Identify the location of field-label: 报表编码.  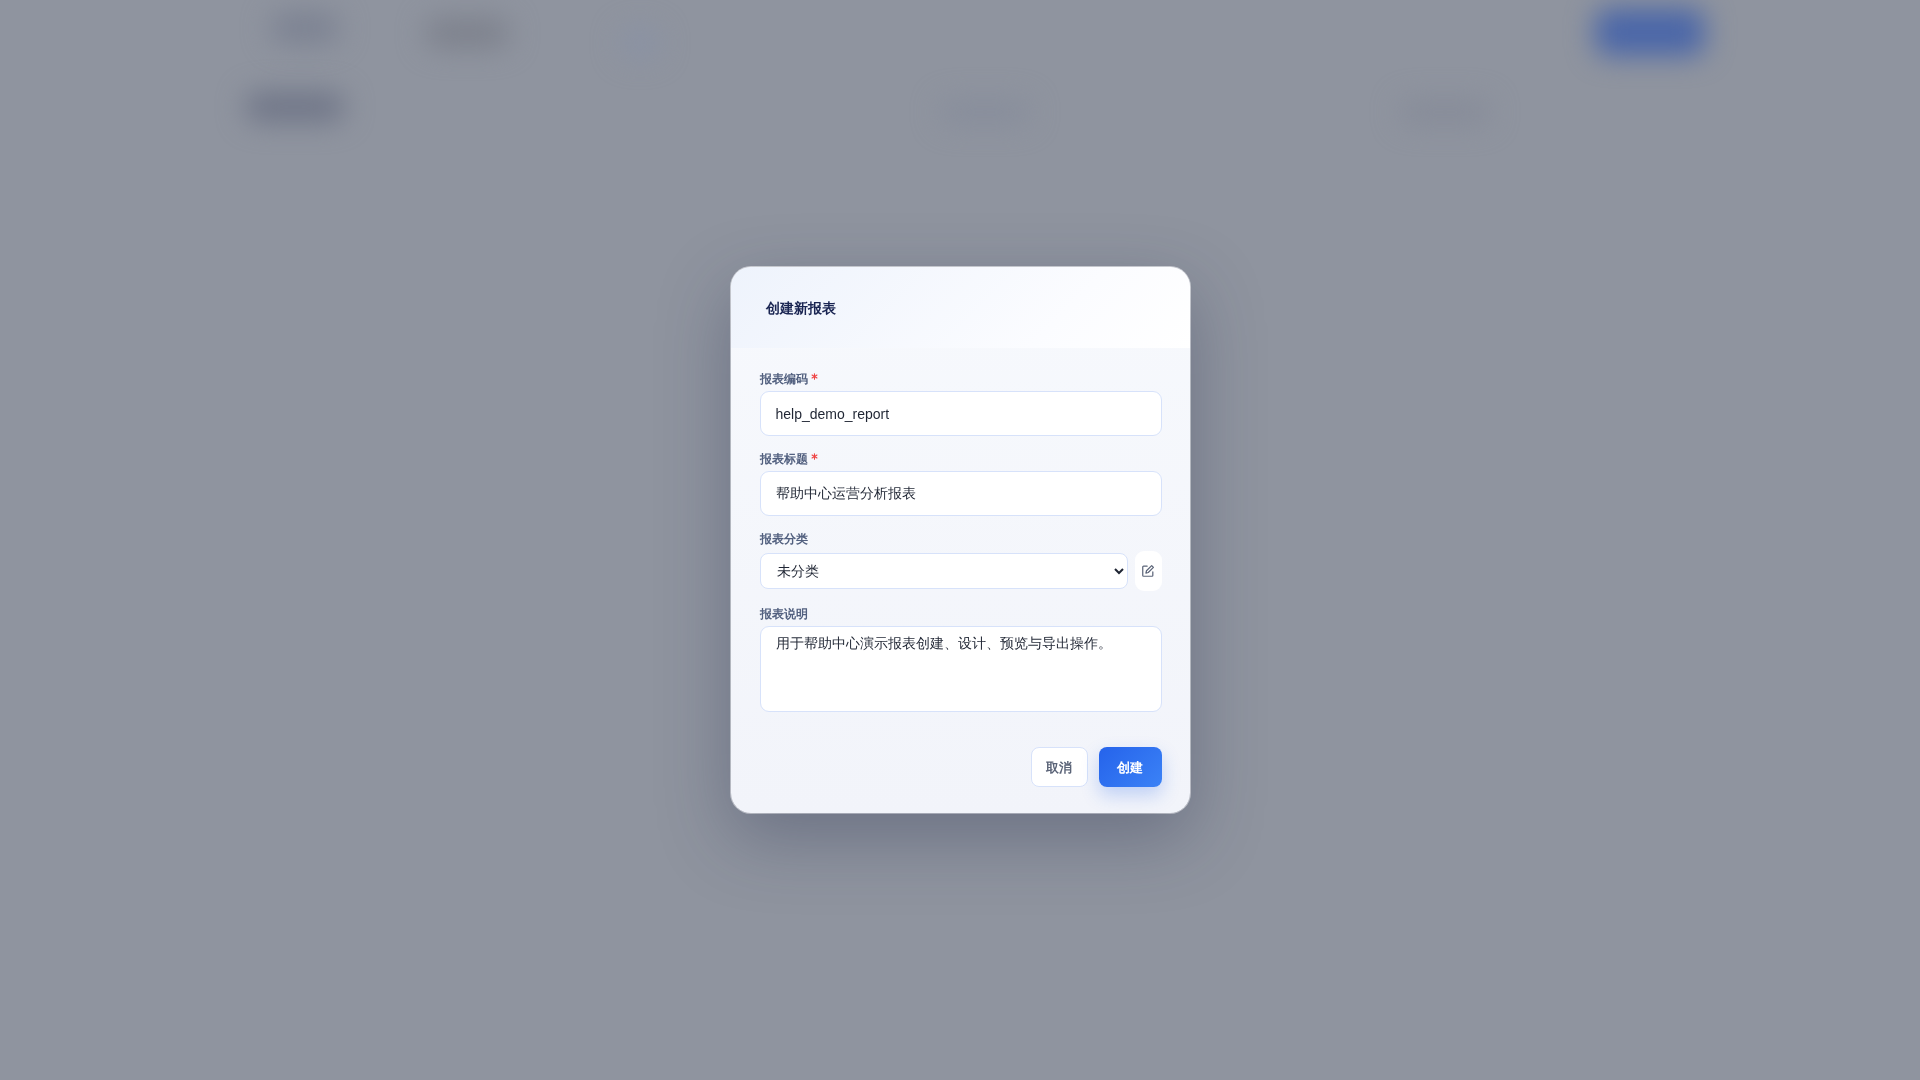
(783, 379).